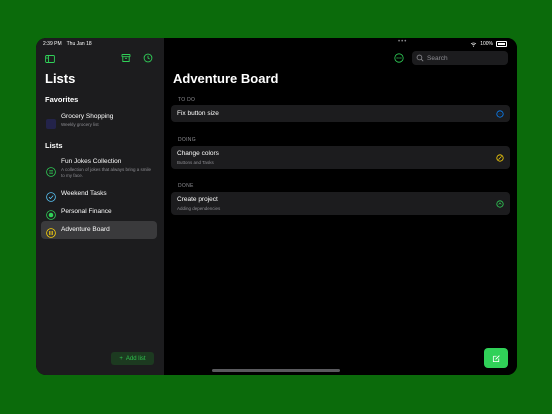 This screenshot has width=552, height=414. I want to click on status-date: Thu Jan 18, so click(79, 44).